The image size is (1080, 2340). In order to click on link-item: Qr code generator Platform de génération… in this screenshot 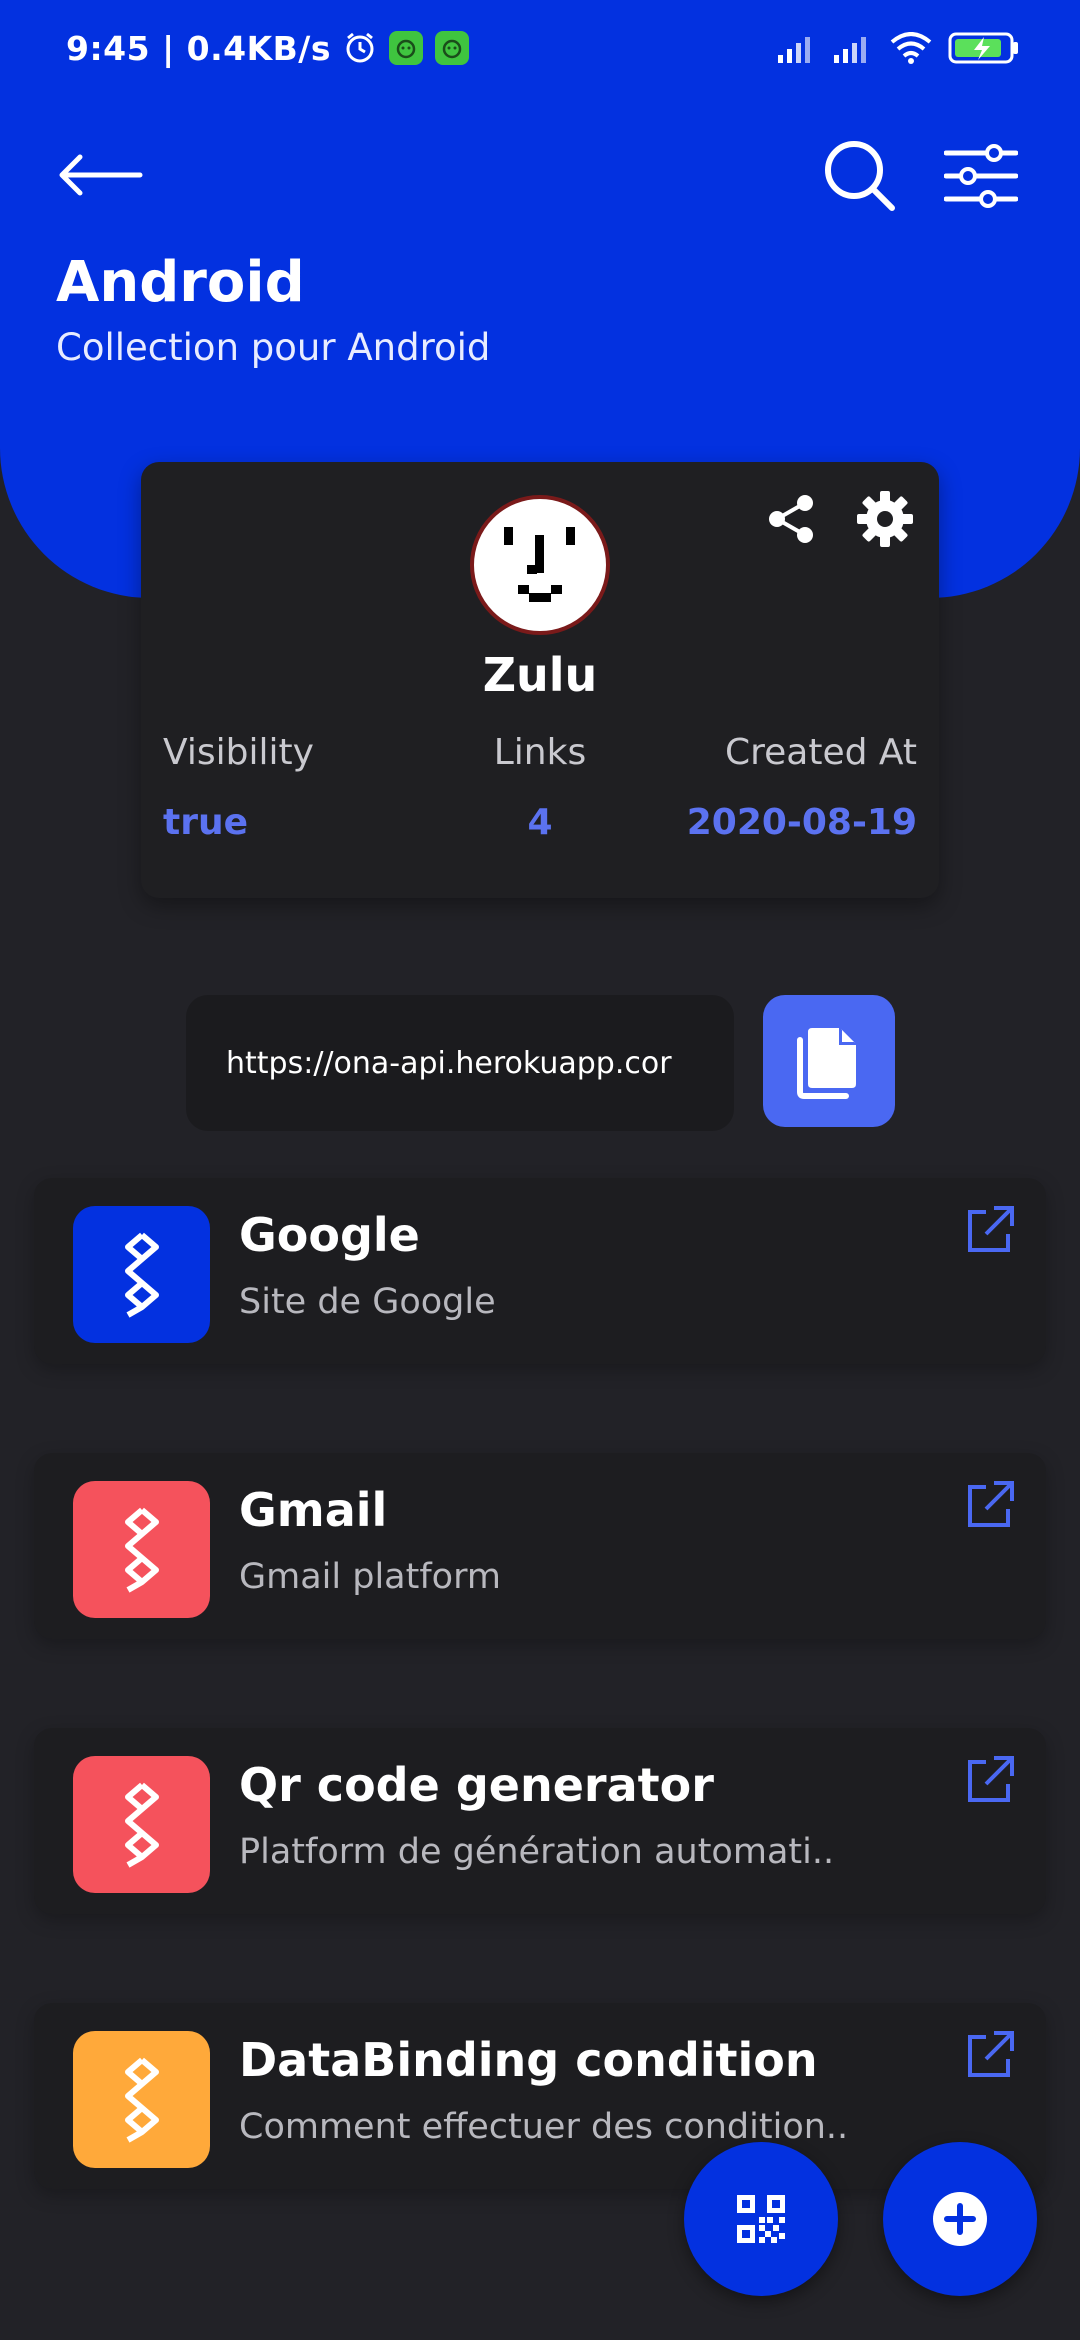, I will do `click(540, 1821)`.